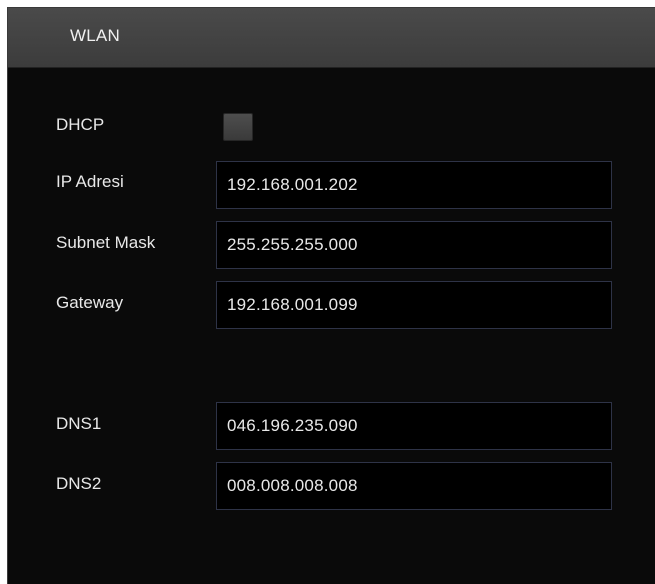  I want to click on ip-address-label: IP Adresi, so click(90, 181).